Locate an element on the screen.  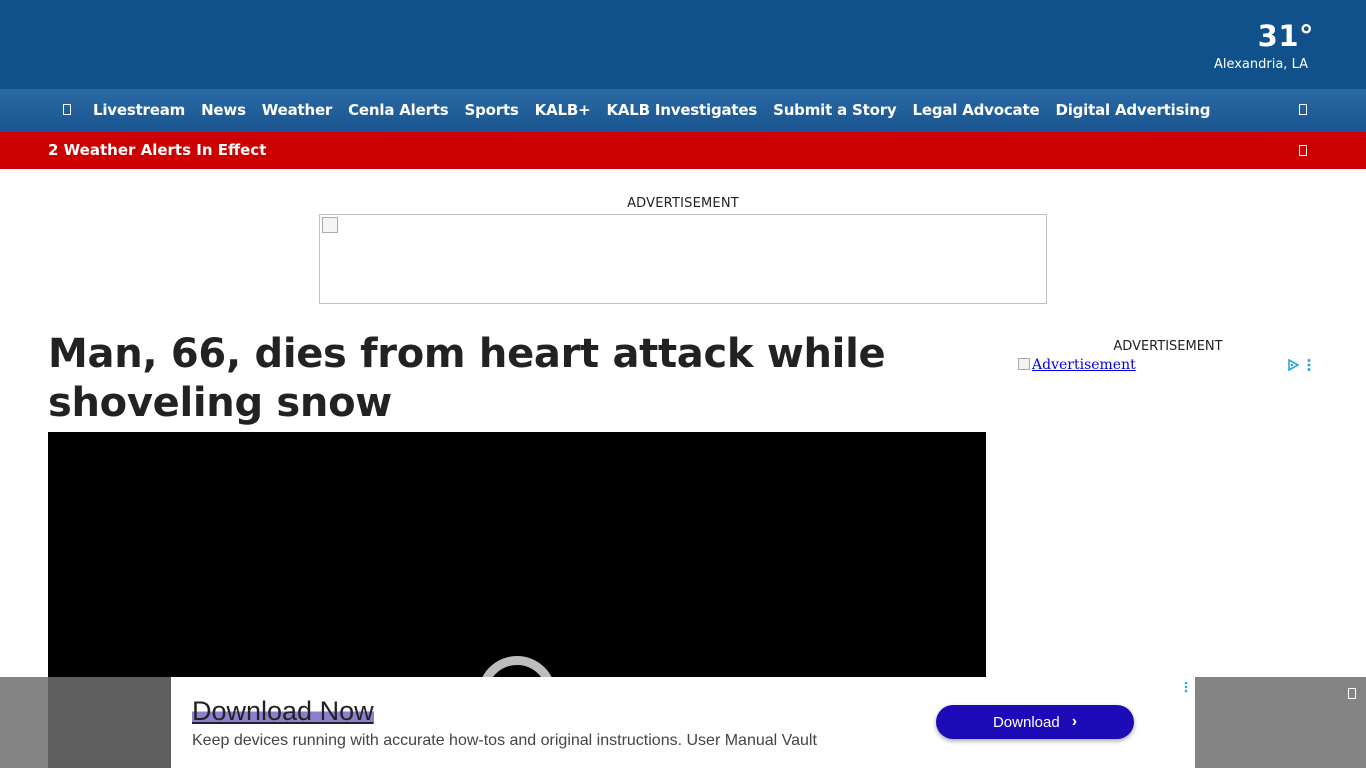
nav-item-cenla-alerts: Cenla Alerts is located at coordinates (398, 110).